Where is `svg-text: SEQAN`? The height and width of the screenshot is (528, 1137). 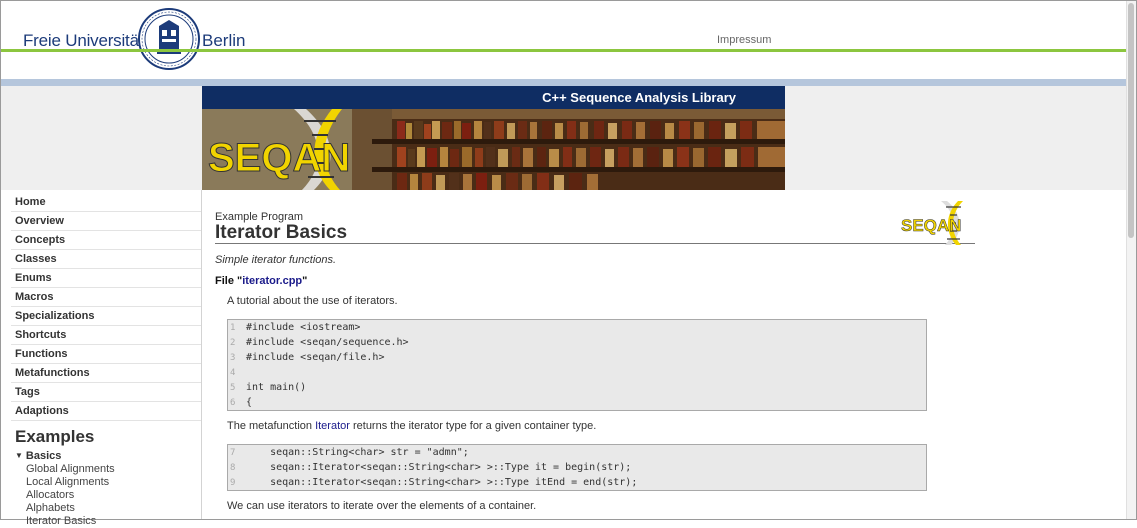
svg-text: SEQAN is located at coordinates (931, 225).